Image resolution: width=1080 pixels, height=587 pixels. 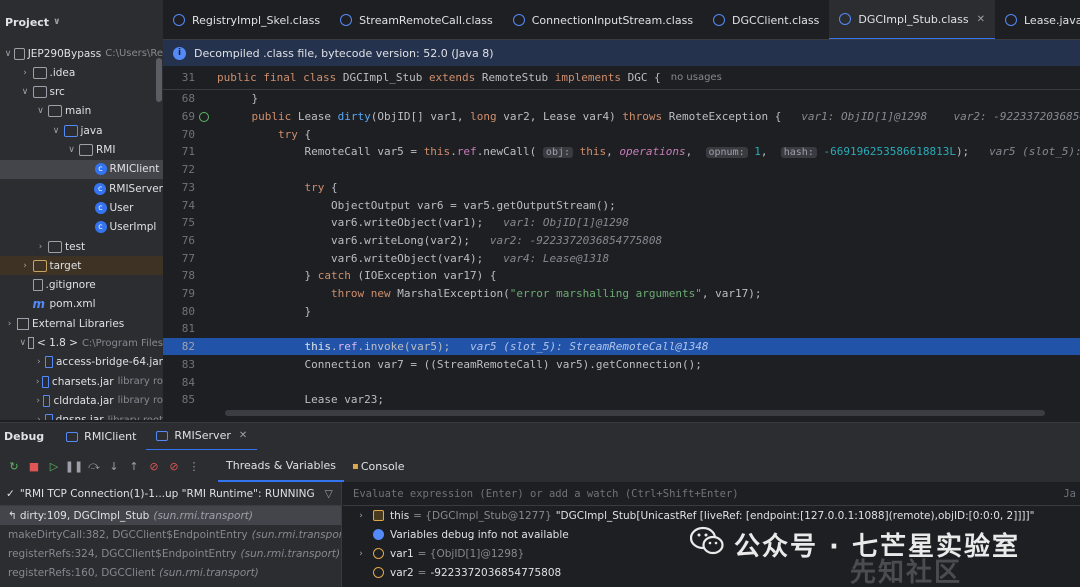 What do you see at coordinates (14, 466) in the screenshot?
I see `rerun-icon: ↻` at bounding box center [14, 466].